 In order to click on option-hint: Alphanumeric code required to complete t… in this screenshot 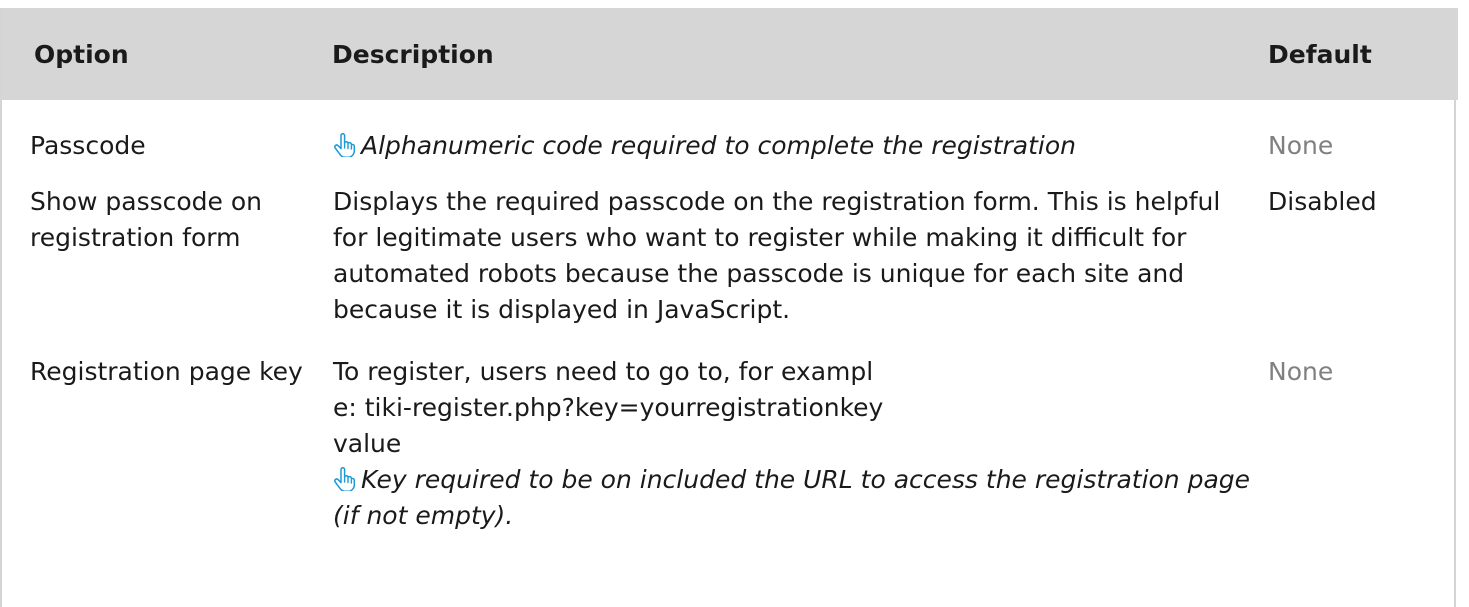, I will do `click(704, 145)`.